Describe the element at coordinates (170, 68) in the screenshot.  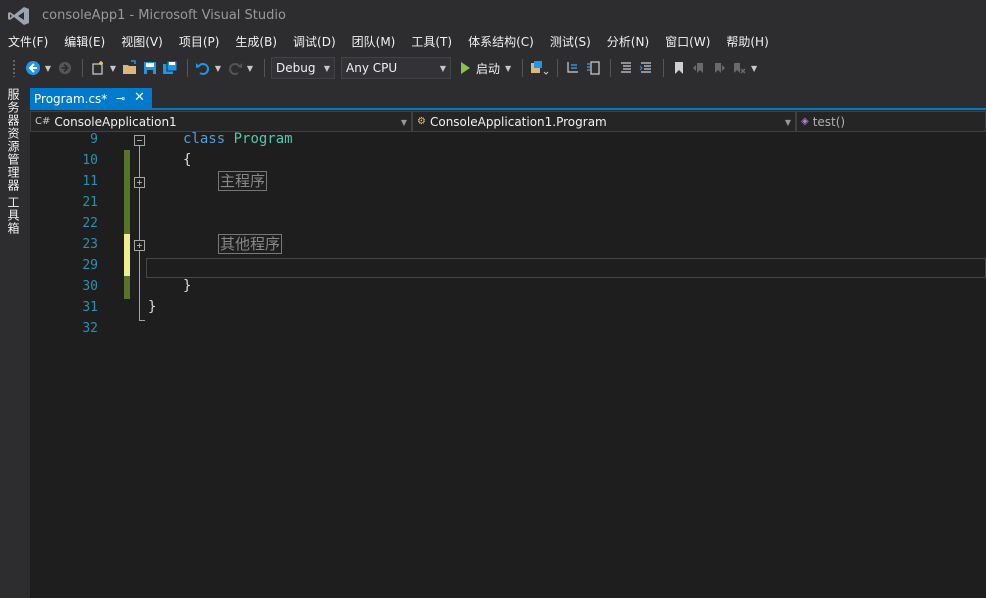
I see `save-all-button` at that location.